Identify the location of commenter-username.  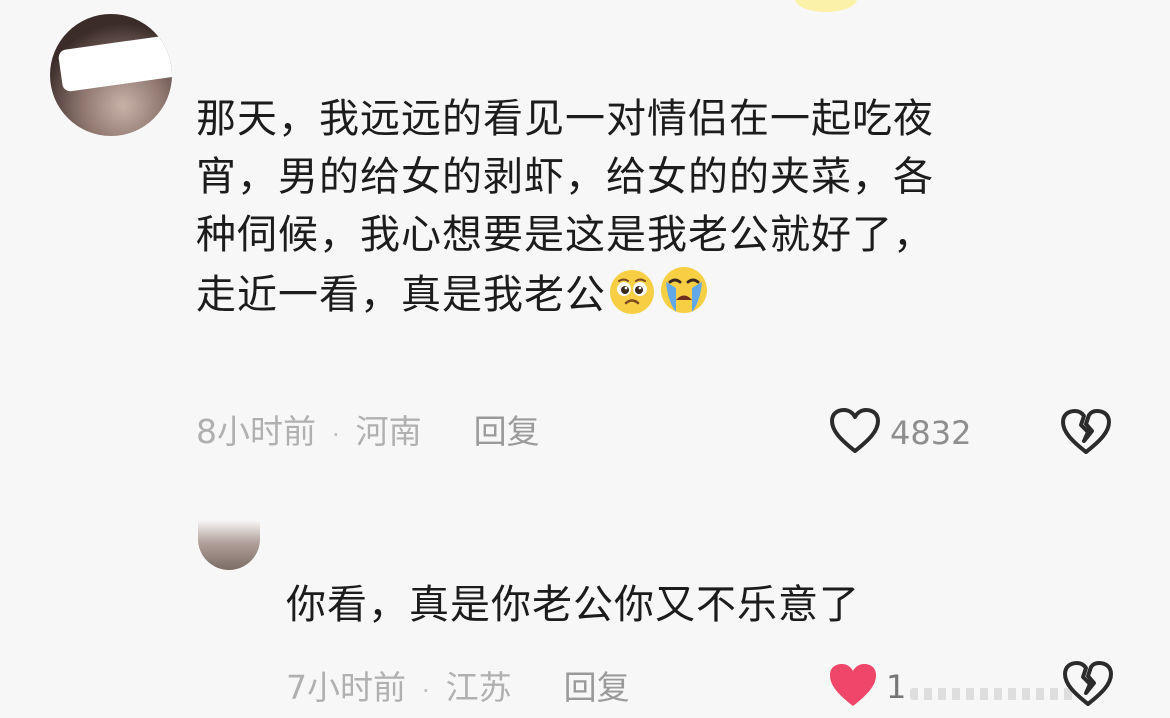
(268, 28).